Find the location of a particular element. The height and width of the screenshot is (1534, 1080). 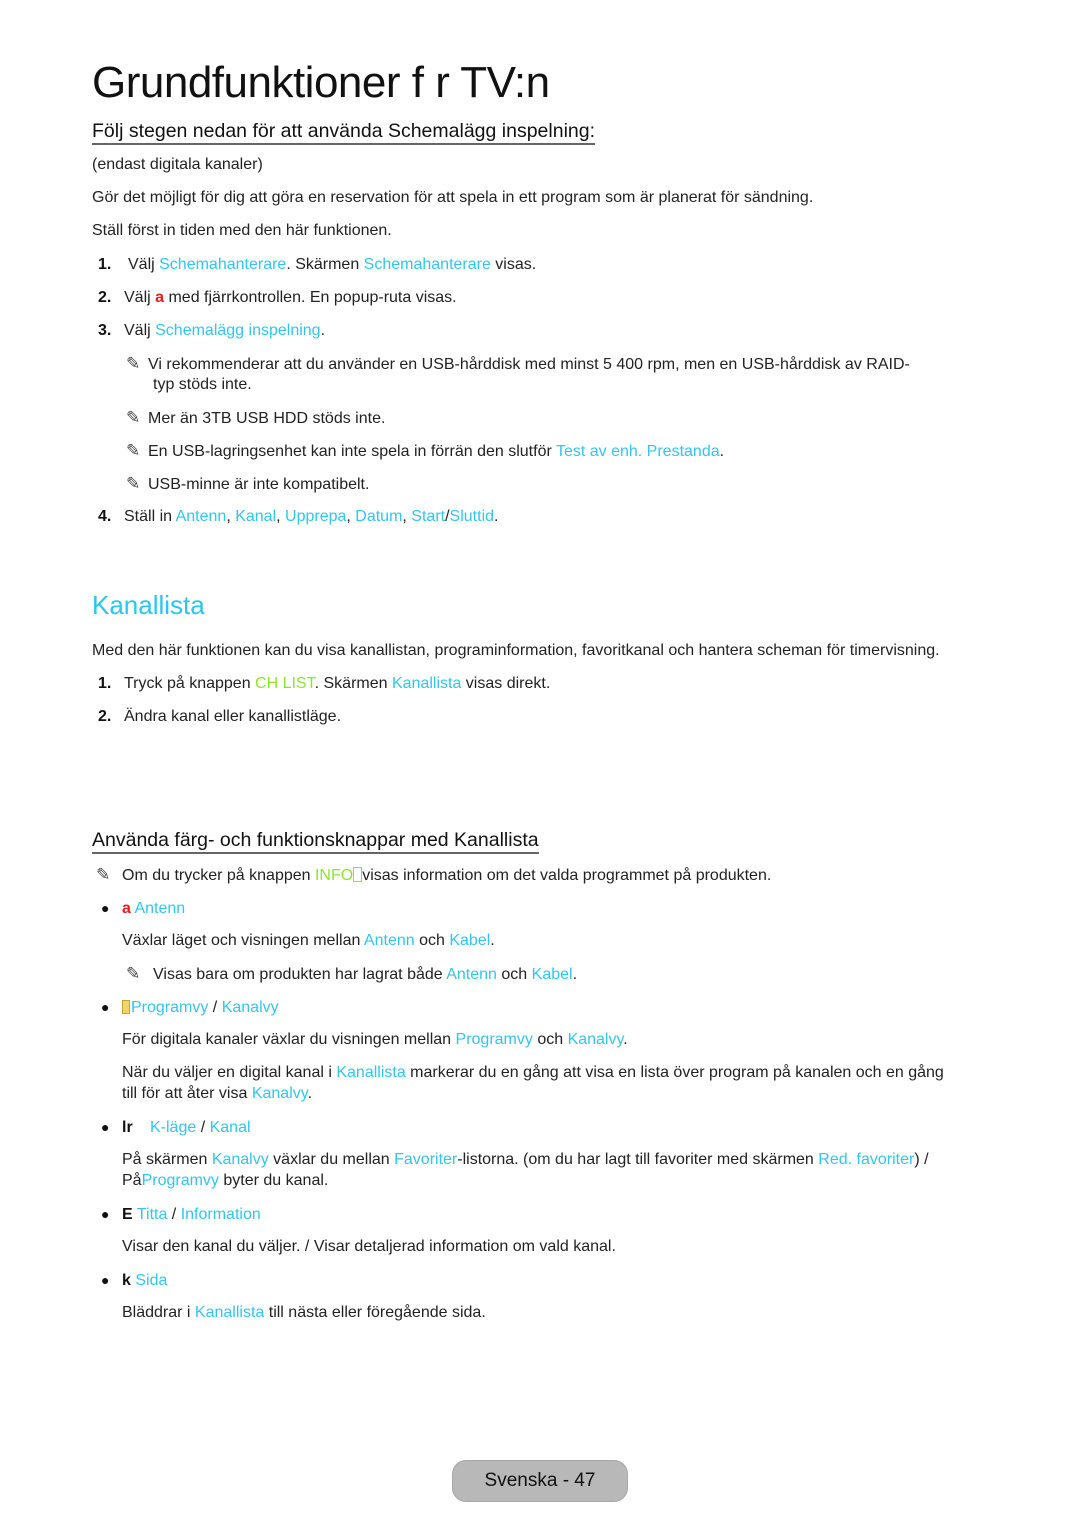

step-item: 2. Ändra kanal eller kanallistläge. is located at coordinates (219, 717).